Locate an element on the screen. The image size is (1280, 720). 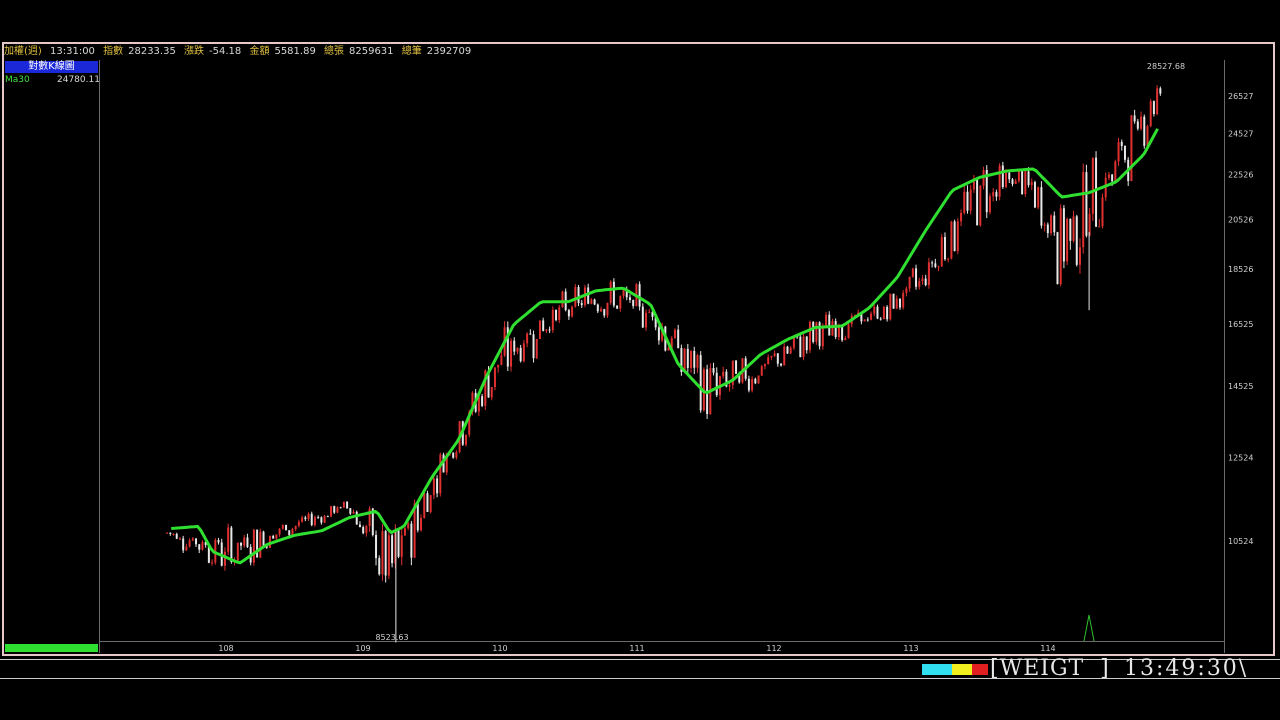
y-tick-label: 12524 is located at coordinates (1240, 457).